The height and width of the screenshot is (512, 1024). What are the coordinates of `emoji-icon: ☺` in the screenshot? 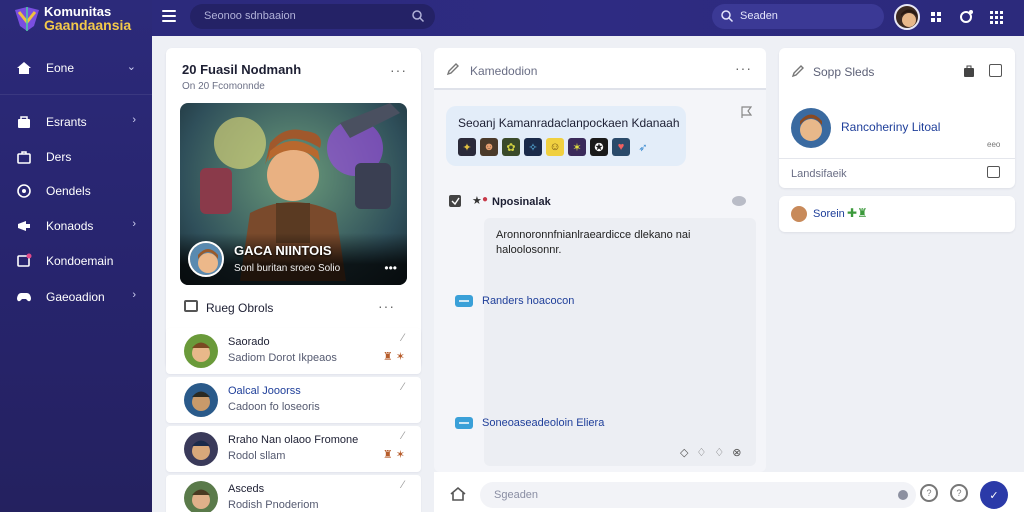 It's located at (555, 147).